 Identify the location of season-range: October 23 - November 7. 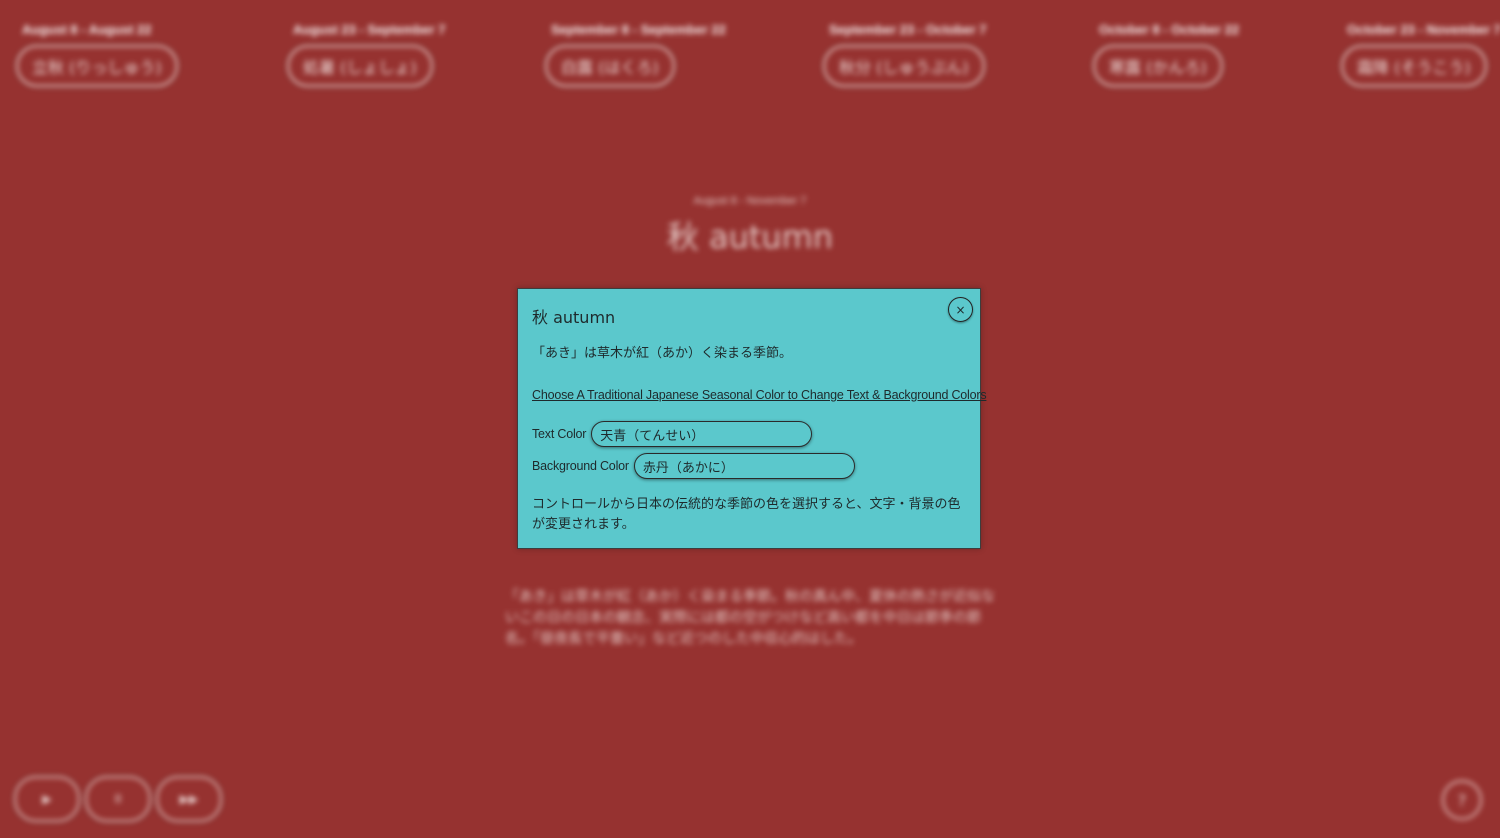
(1423, 29).